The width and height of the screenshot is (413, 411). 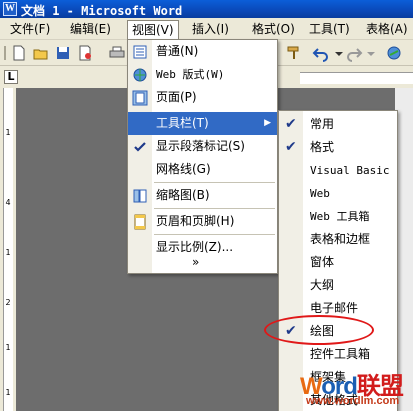 What do you see at coordinates (322, 124) in the screenshot?
I see `menu-item-label: 常用` at bounding box center [322, 124].